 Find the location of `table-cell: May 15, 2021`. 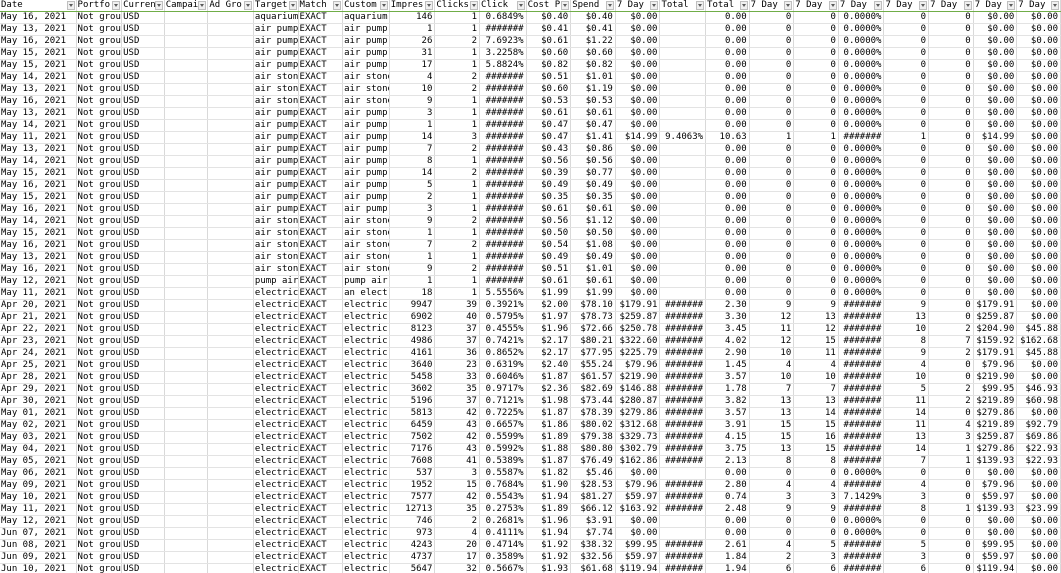

table-cell: May 15, 2021 is located at coordinates (38, 233).